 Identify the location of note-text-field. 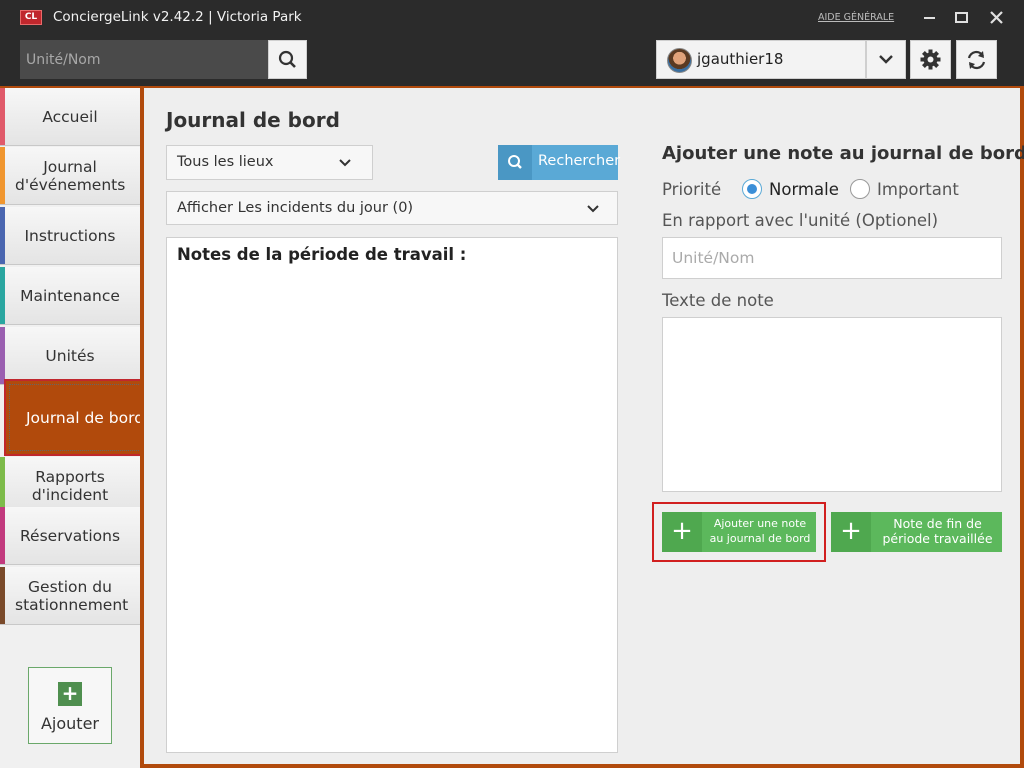
(832, 404).